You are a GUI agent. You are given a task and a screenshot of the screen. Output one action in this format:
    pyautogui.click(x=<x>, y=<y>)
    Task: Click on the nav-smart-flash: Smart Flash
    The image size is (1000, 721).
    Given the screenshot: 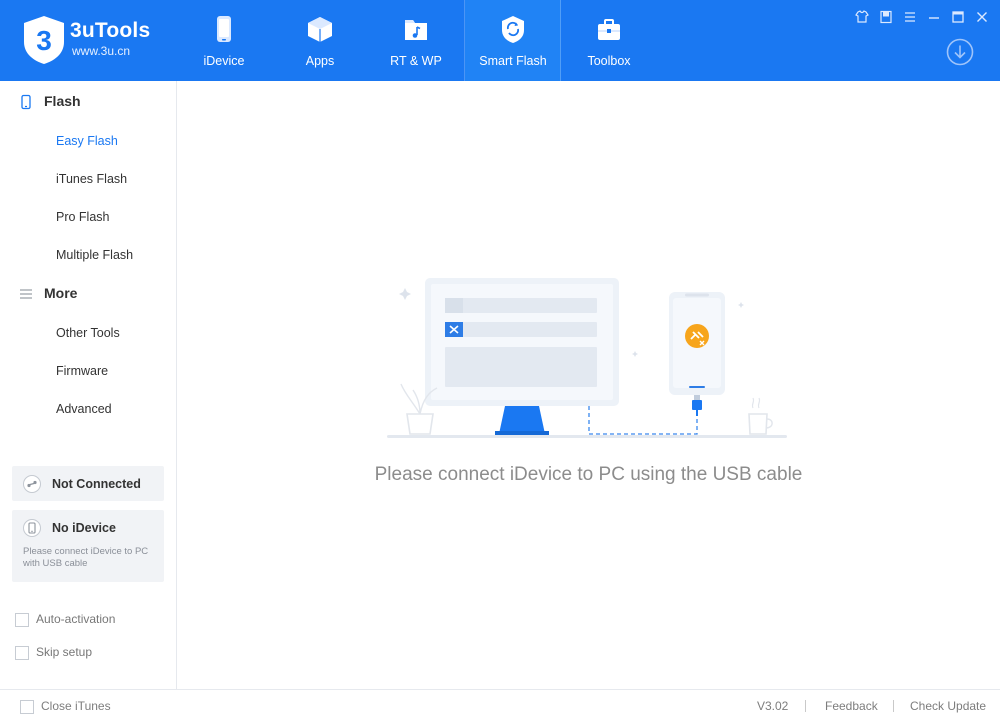 What is the action you would take?
    pyautogui.click(x=513, y=40)
    